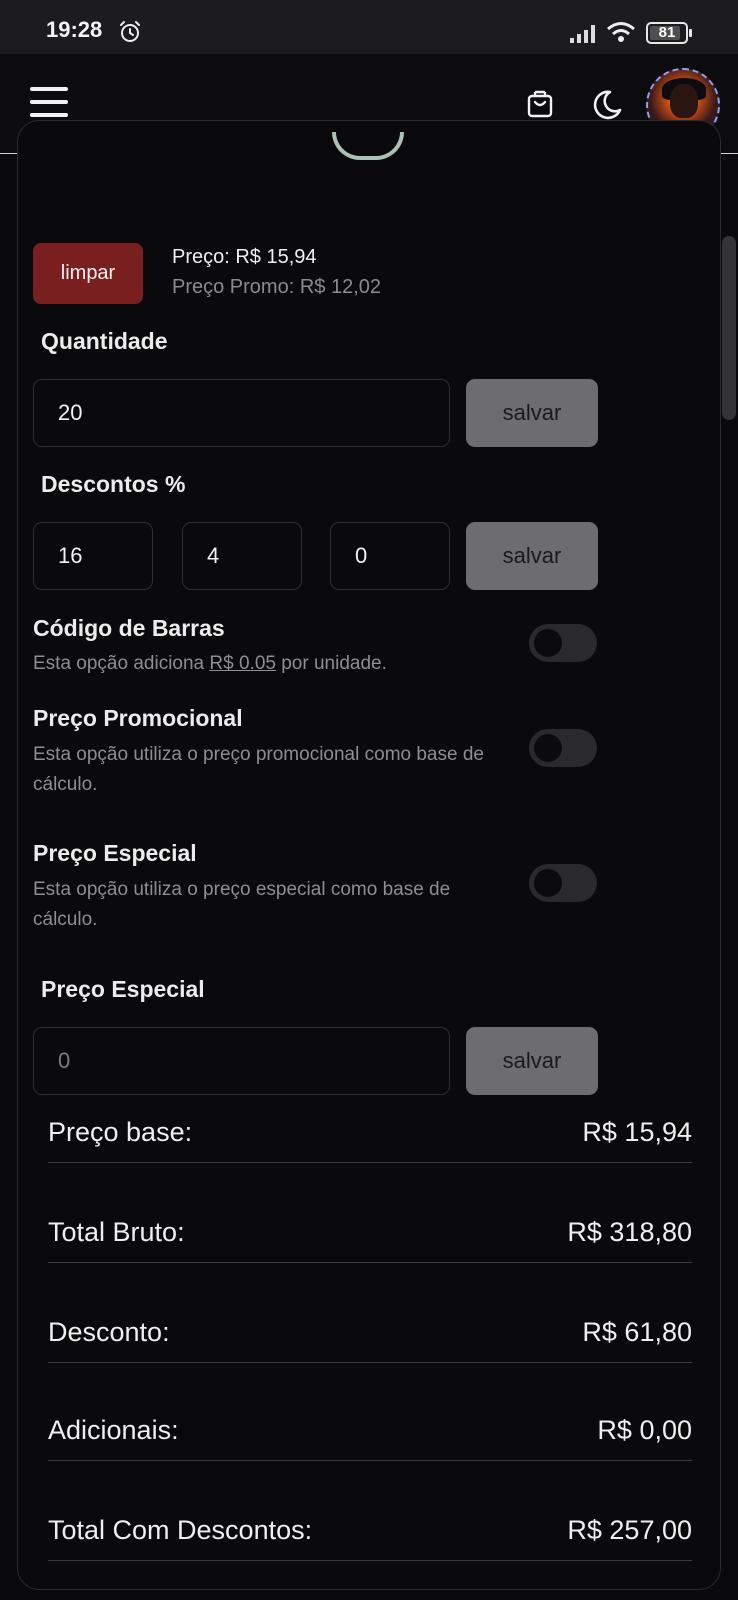 This screenshot has height=1600, width=738. Describe the element at coordinates (540, 104) in the screenshot. I see `cart-icon` at that location.